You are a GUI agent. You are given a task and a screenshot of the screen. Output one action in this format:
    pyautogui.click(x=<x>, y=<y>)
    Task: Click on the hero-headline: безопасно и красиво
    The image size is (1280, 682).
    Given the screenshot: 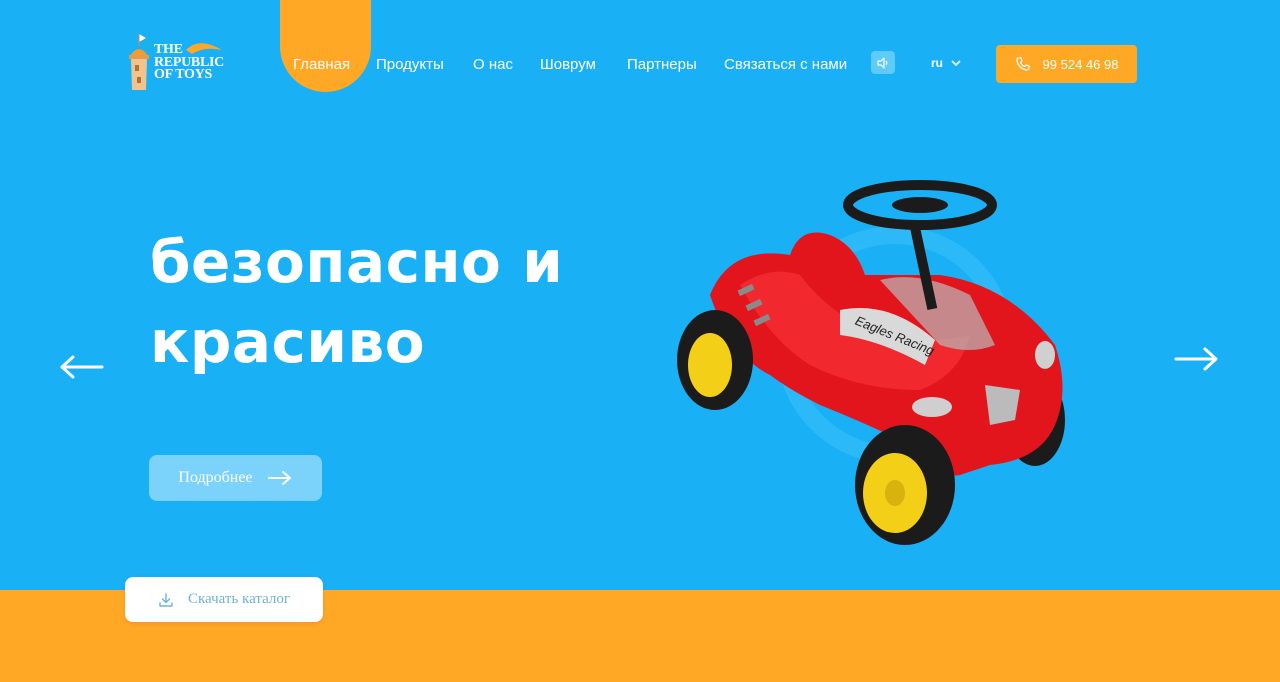 What is the action you would take?
    pyautogui.click(x=356, y=302)
    